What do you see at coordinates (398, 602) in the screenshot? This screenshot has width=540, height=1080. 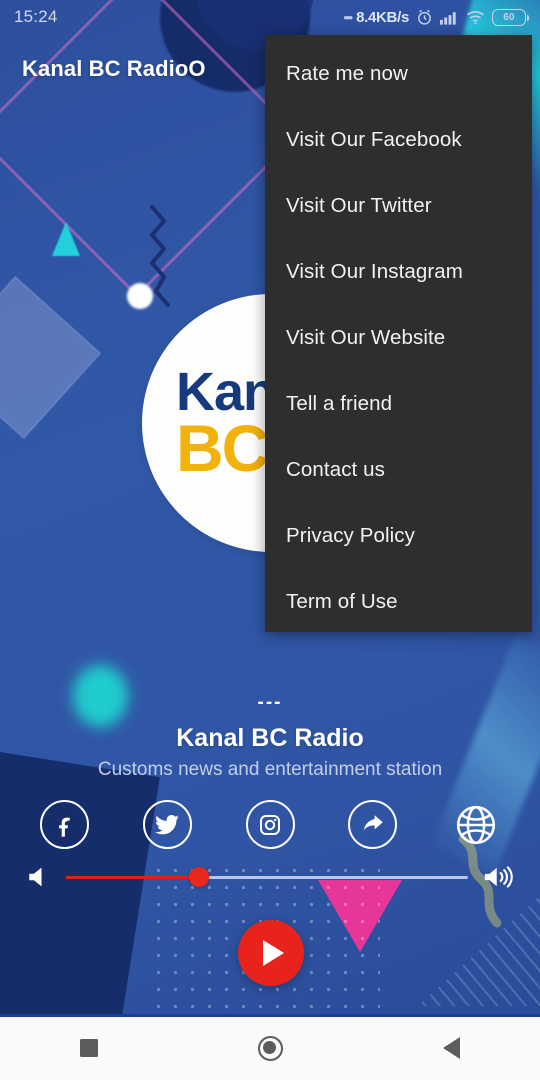 I see `menu-item-term-of-use: Term of Use` at bounding box center [398, 602].